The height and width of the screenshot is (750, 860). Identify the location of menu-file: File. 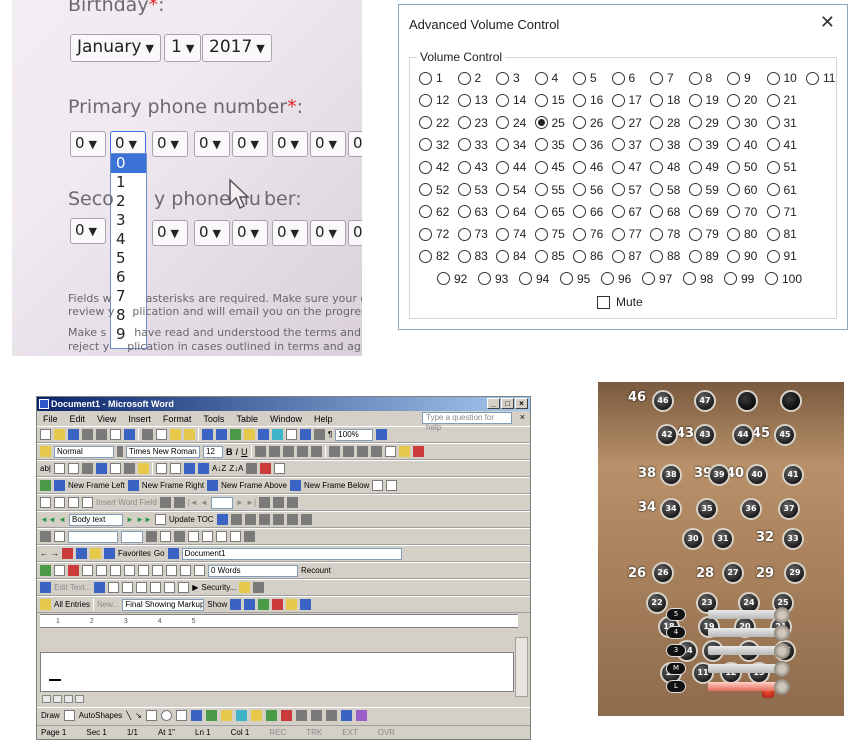
(50, 419).